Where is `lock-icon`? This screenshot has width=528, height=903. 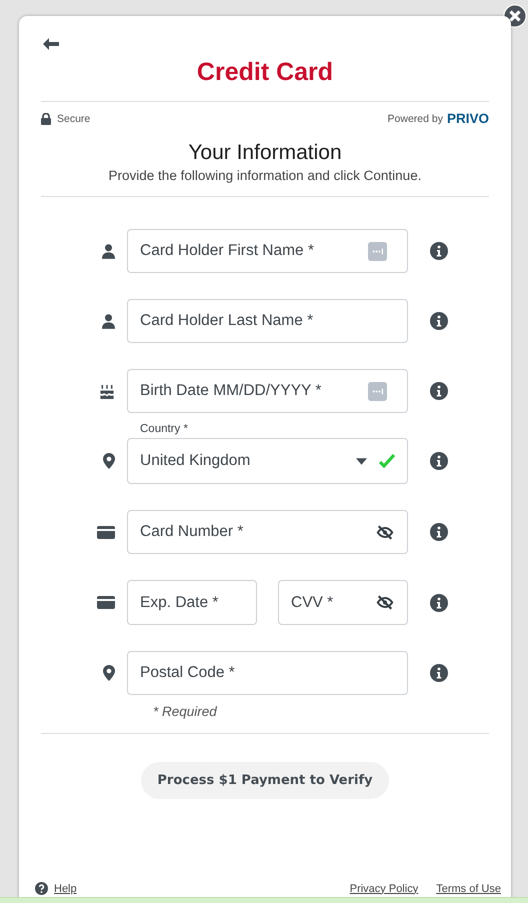
lock-icon is located at coordinates (46, 118).